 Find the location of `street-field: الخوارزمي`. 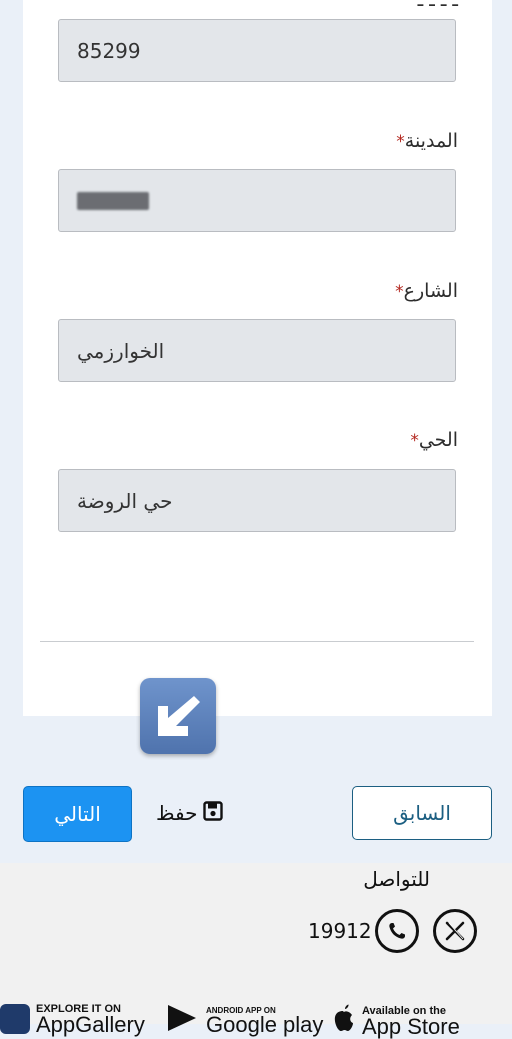

street-field: الخوارزمي is located at coordinates (257, 350).